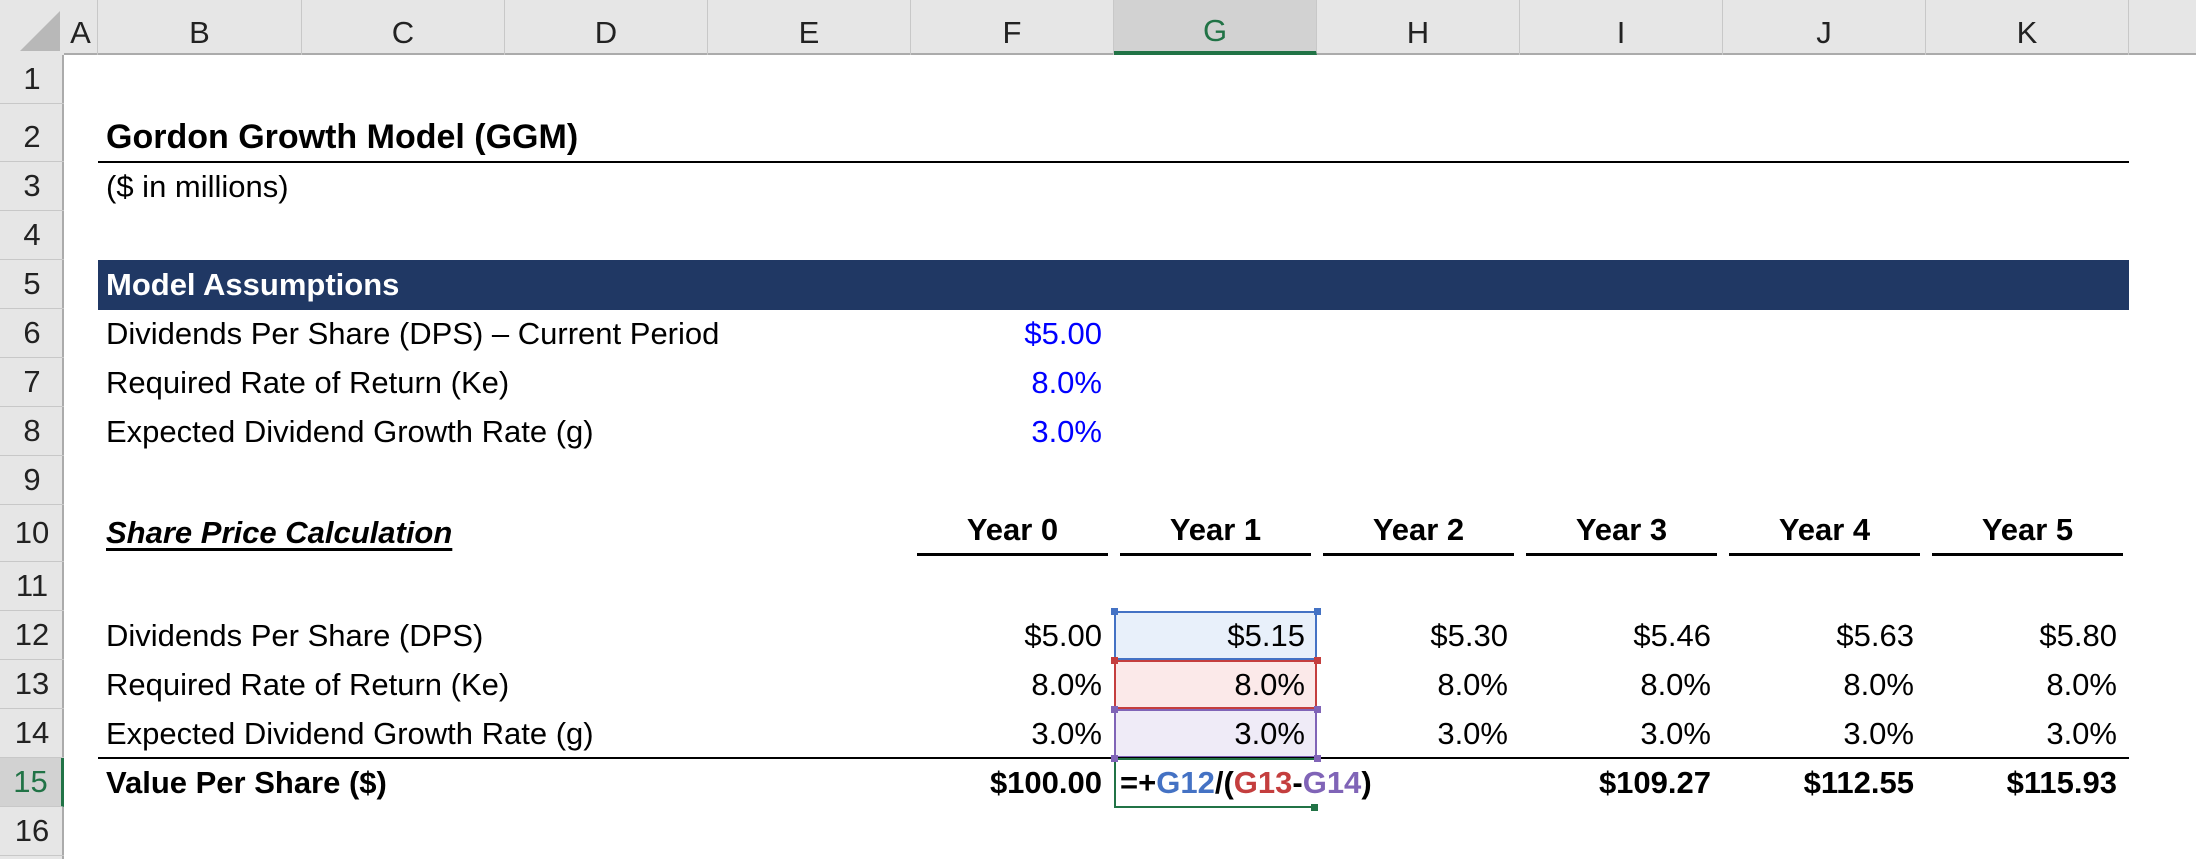  Describe the element at coordinates (32, 133) in the screenshot. I see `row-header-2: 2` at that location.